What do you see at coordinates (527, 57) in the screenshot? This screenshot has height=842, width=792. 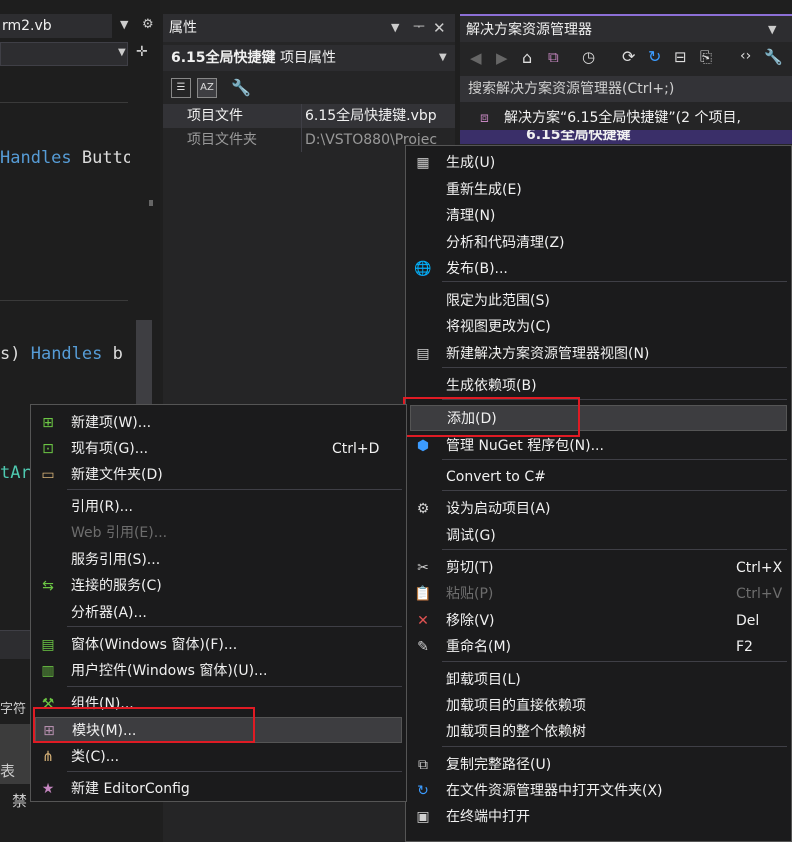 I see `home-icon: ⌂` at bounding box center [527, 57].